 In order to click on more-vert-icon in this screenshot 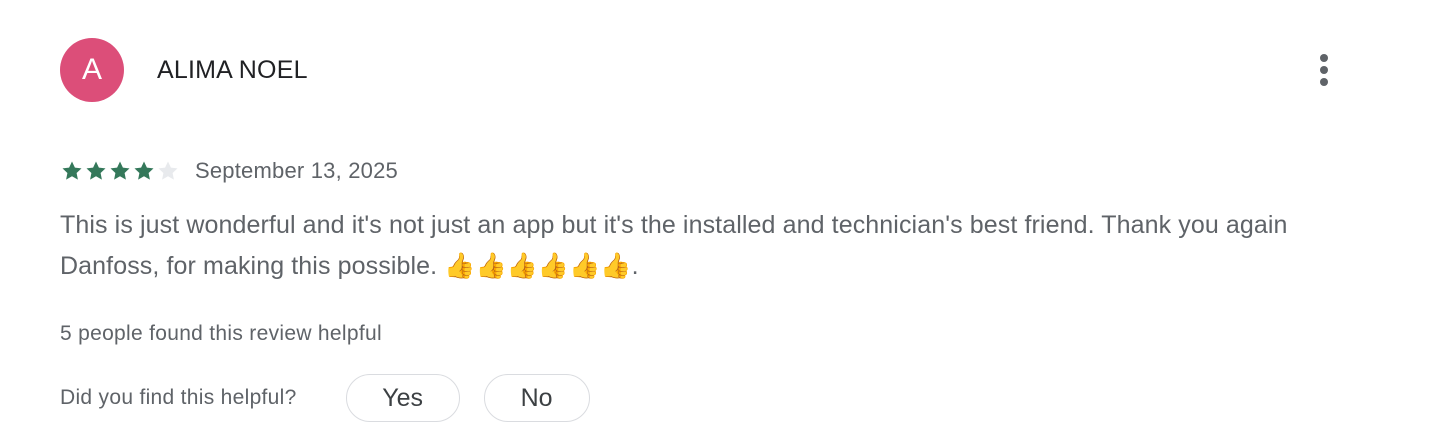, I will do `click(1324, 70)`.